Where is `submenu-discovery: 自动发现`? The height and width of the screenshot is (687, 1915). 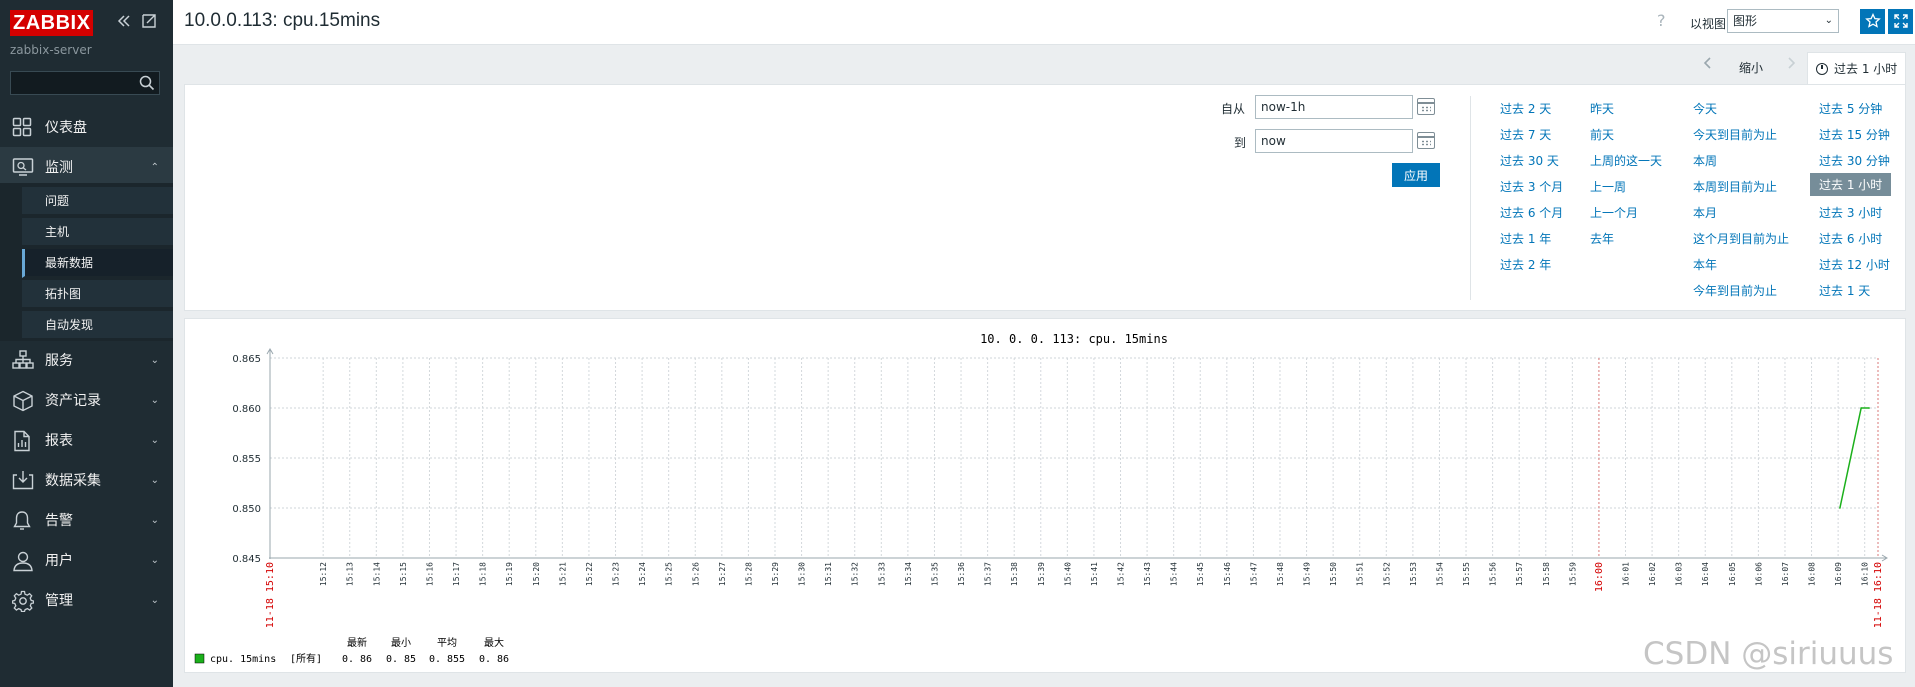 submenu-discovery: 自动发现 is located at coordinates (97, 325).